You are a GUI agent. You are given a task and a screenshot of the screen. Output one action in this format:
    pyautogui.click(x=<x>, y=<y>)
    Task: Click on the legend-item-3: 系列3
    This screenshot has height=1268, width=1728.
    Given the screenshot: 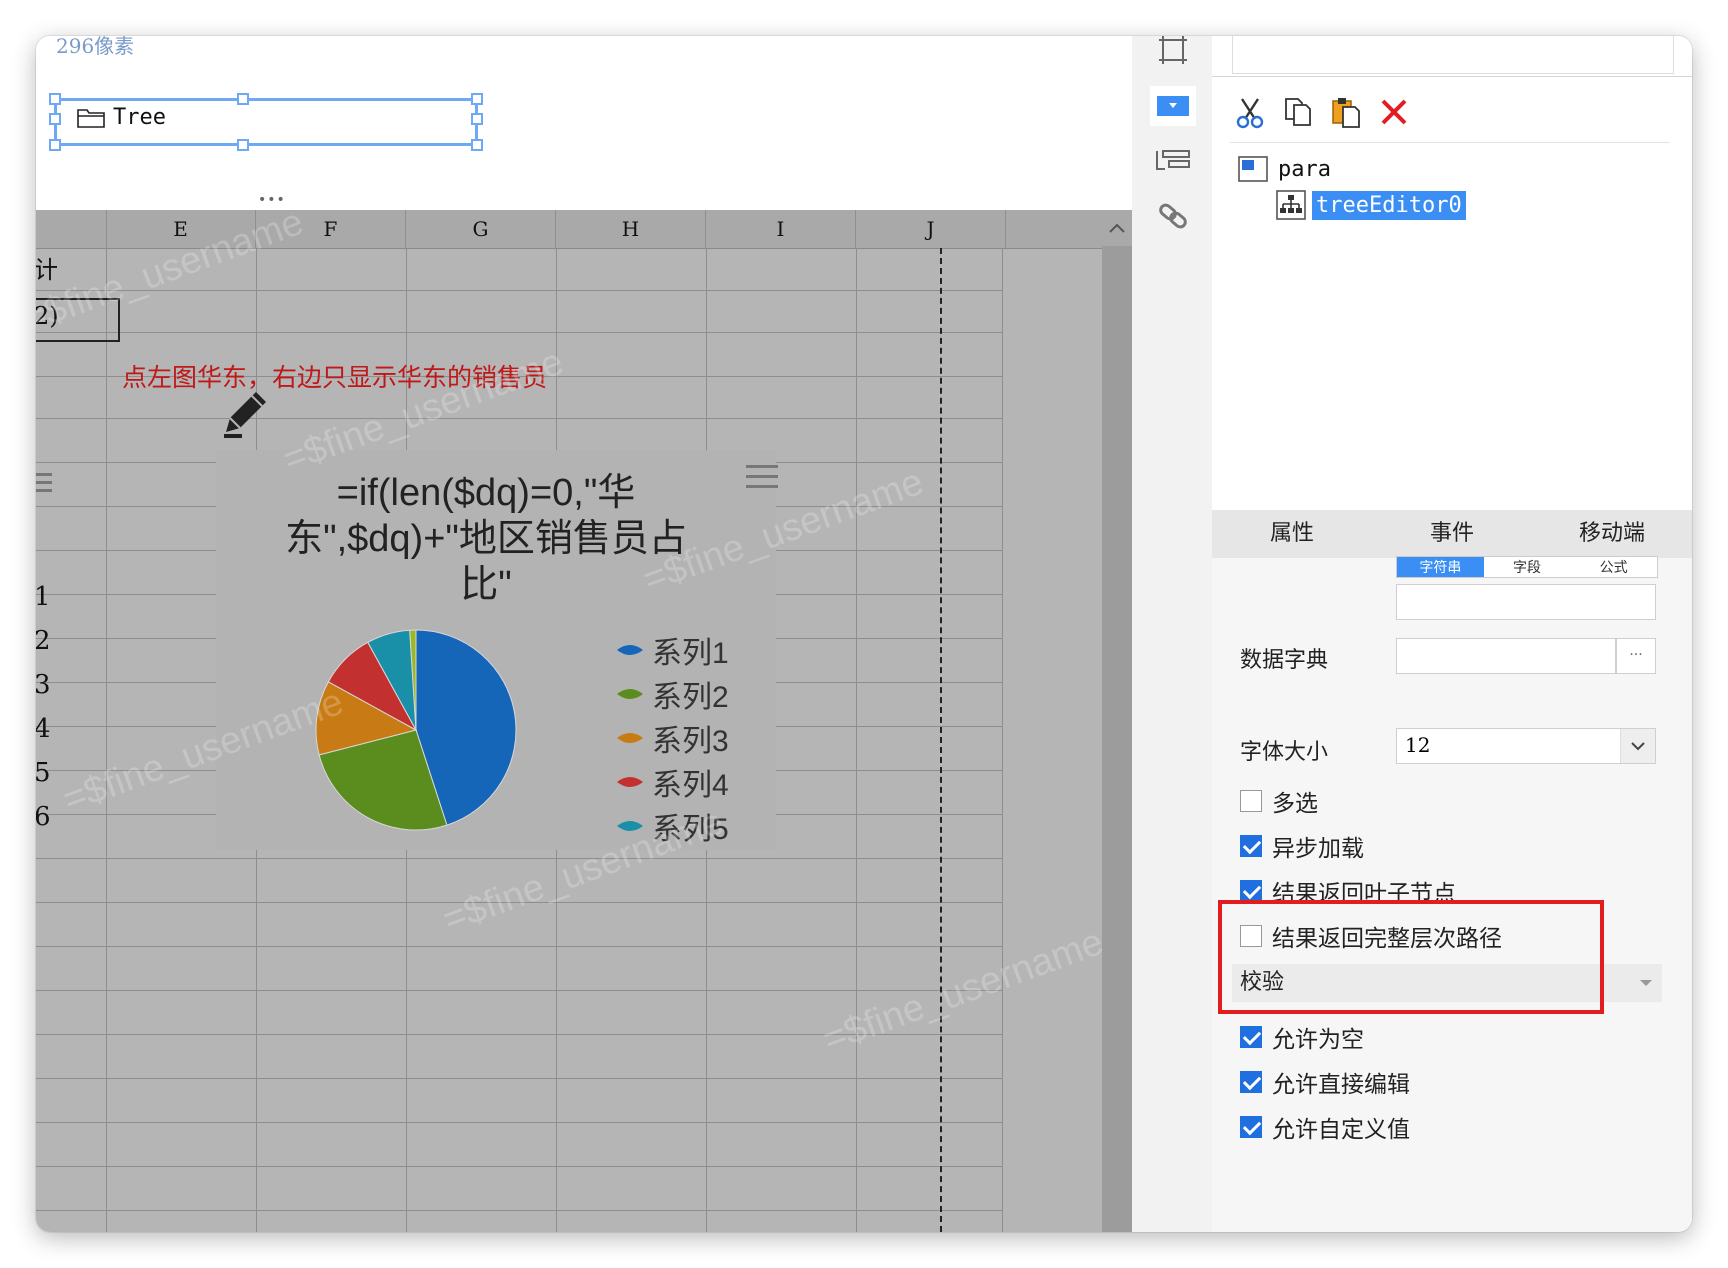 What is the action you would take?
    pyautogui.click(x=672, y=738)
    